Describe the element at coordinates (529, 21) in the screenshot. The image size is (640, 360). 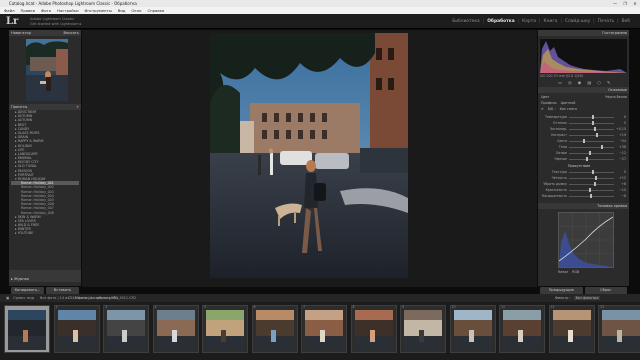
I see `module-map: Карта` at that location.